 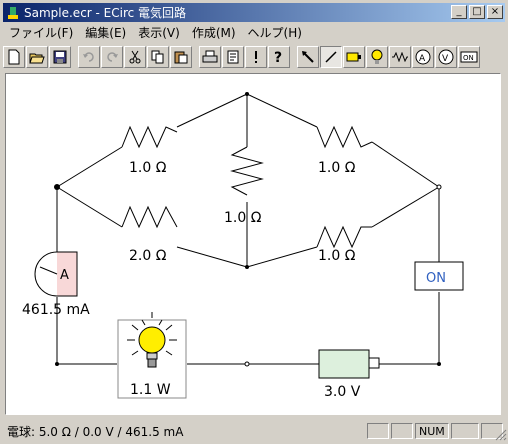 What do you see at coordinates (233, 57) in the screenshot?
I see `print-preview-icon` at bounding box center [233, 57].